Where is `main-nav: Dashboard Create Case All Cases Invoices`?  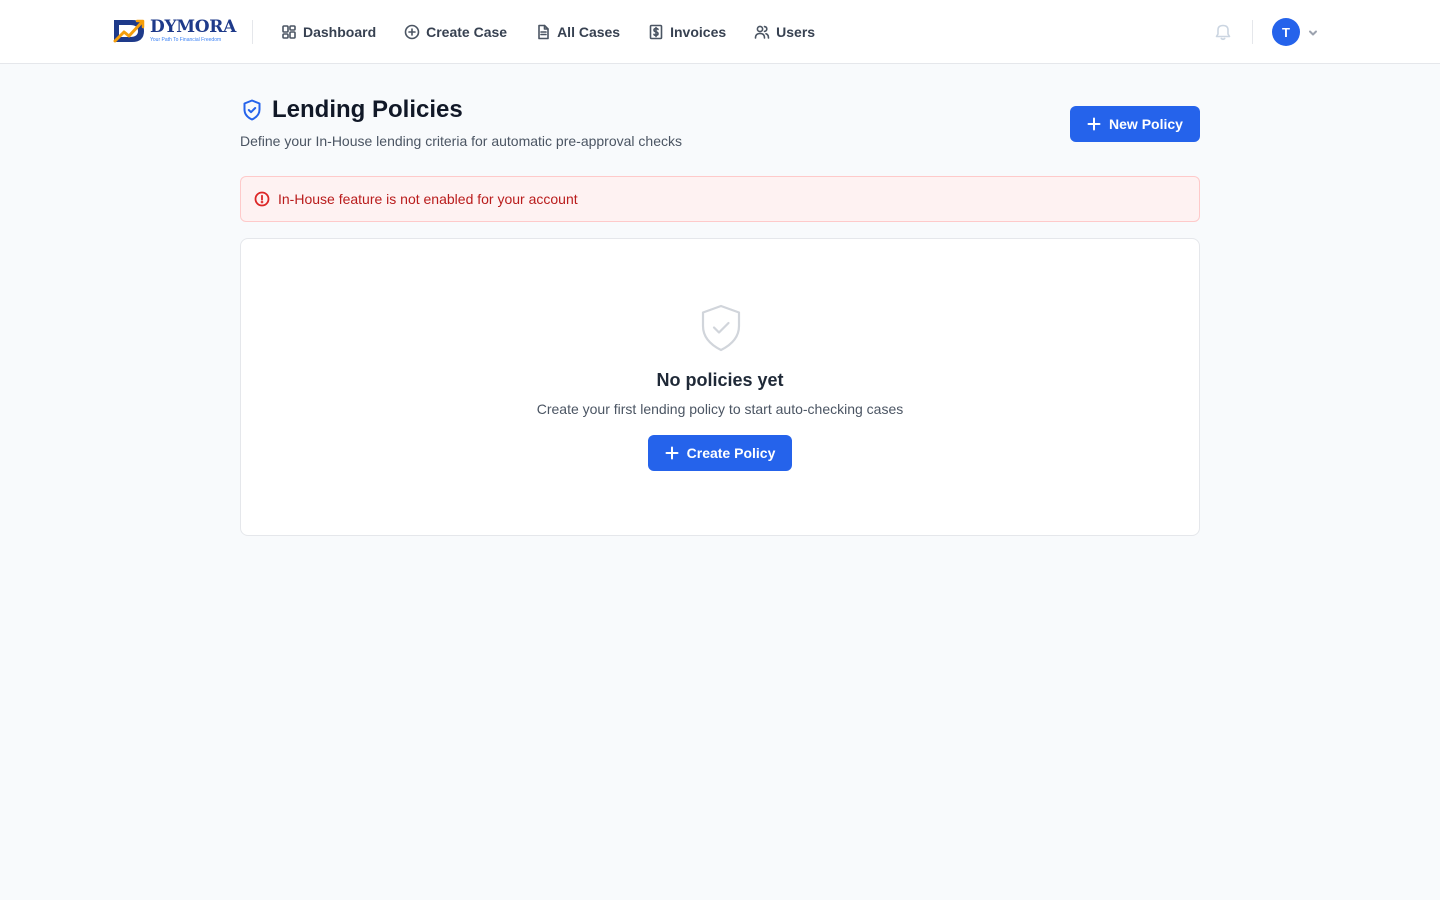
main-nav: Dashboard Create Case All Cases Invoices is located at coordinates (562, 32).